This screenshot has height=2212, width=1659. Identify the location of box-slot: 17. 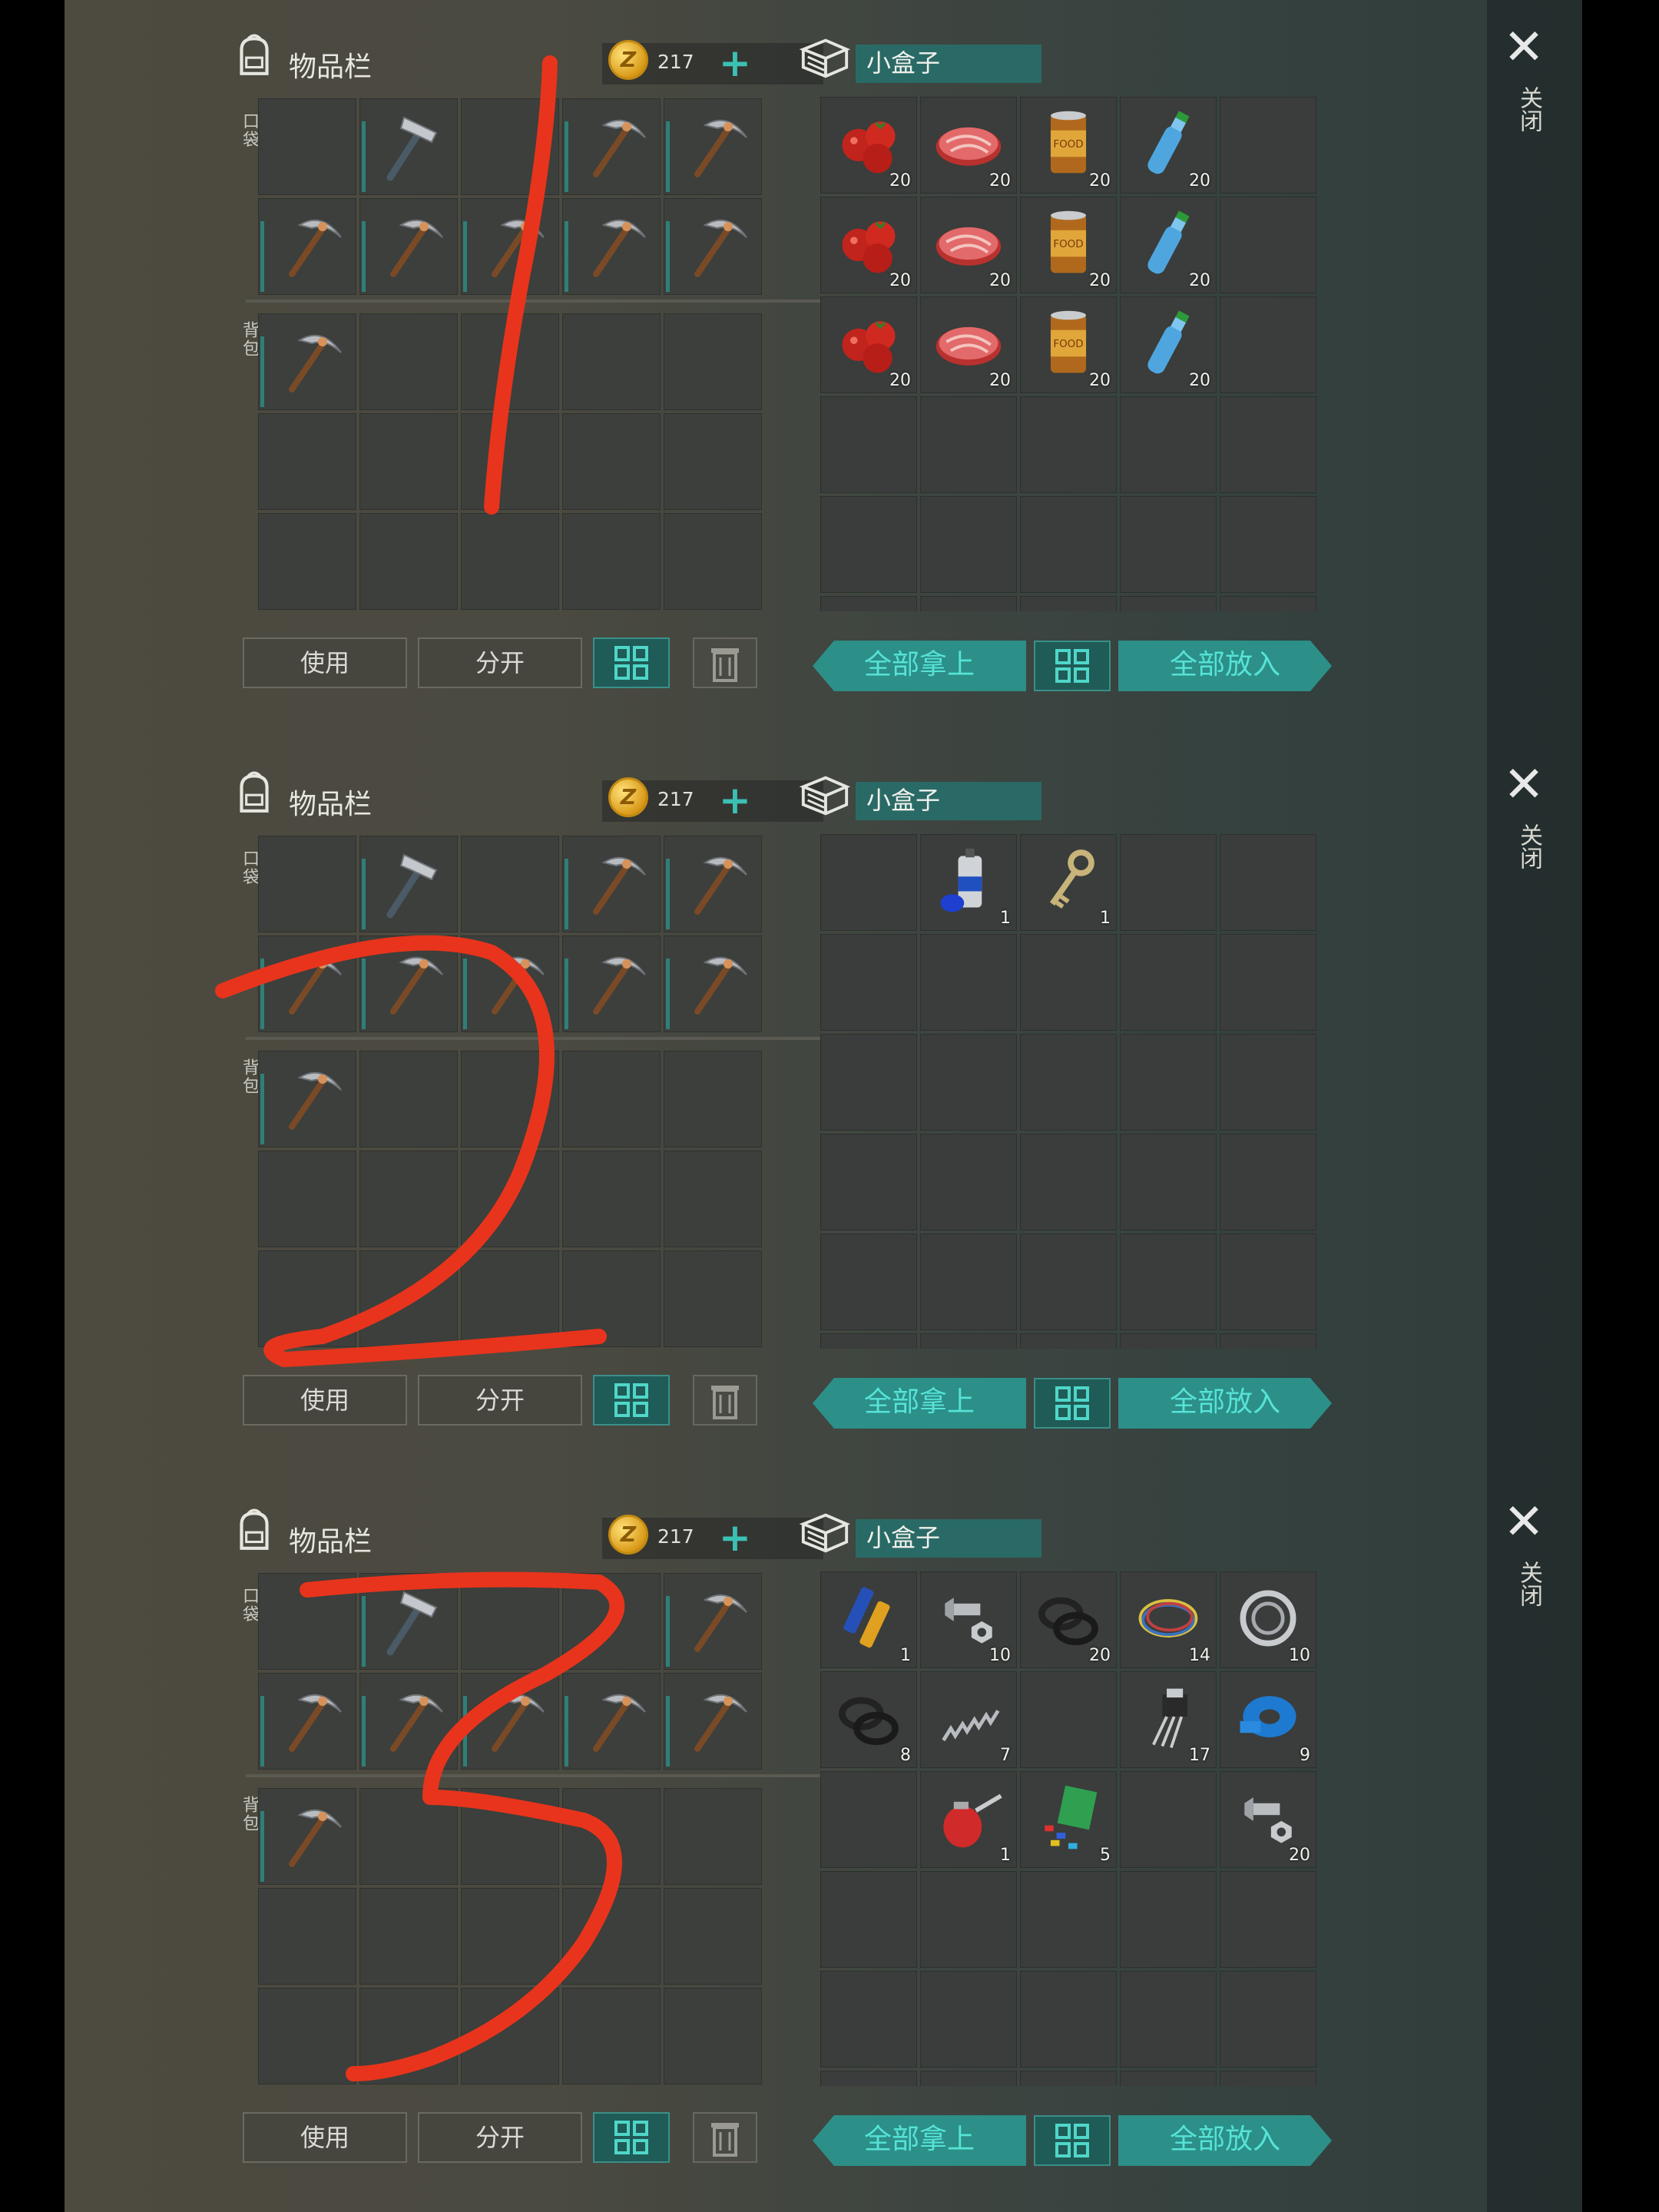
(1168, 1719).